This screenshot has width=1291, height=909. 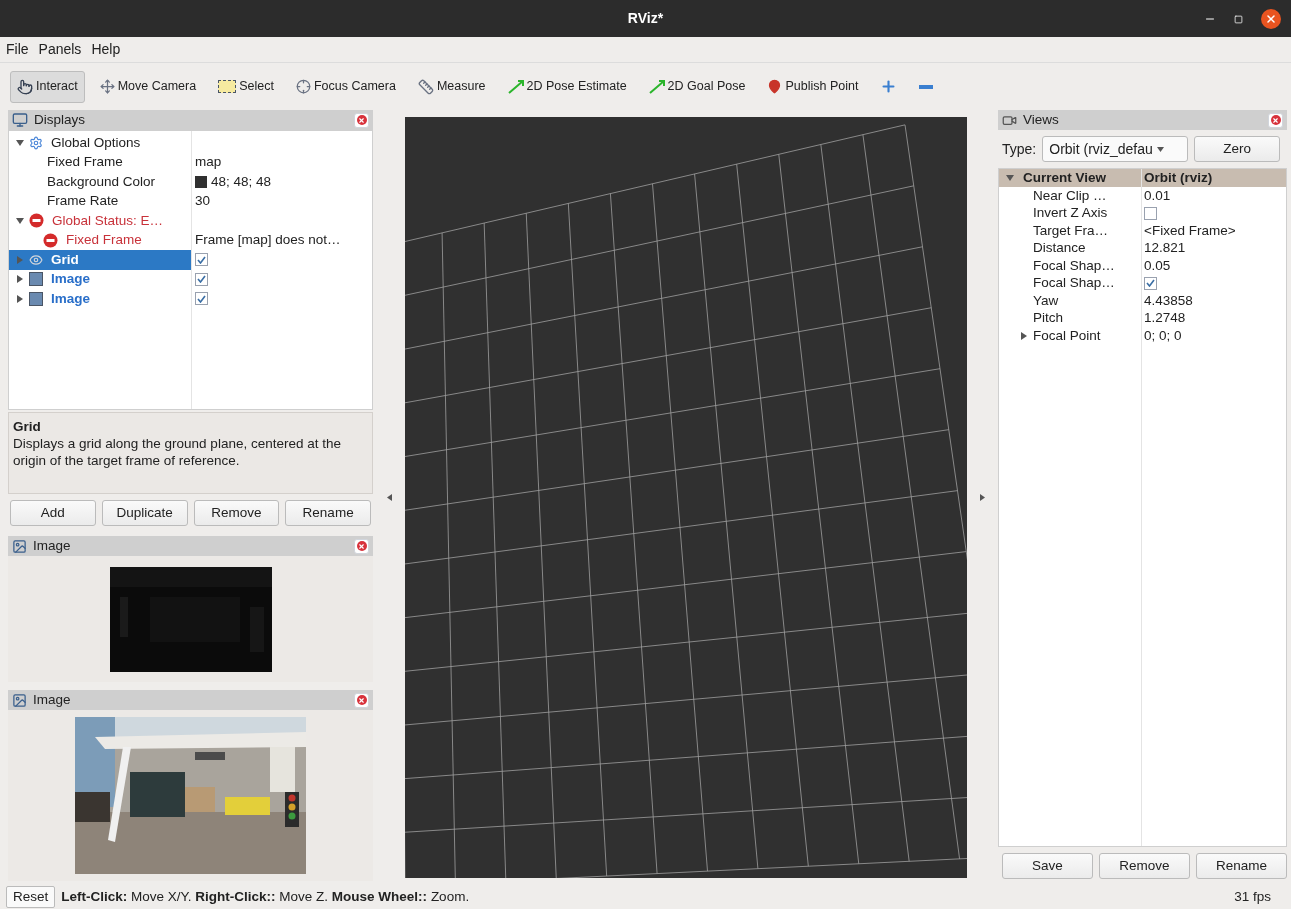 What do you see at coordinates (1019, 149) in the screenshot?
I see `type-label: Type:` at bounding box center [1019, 149].